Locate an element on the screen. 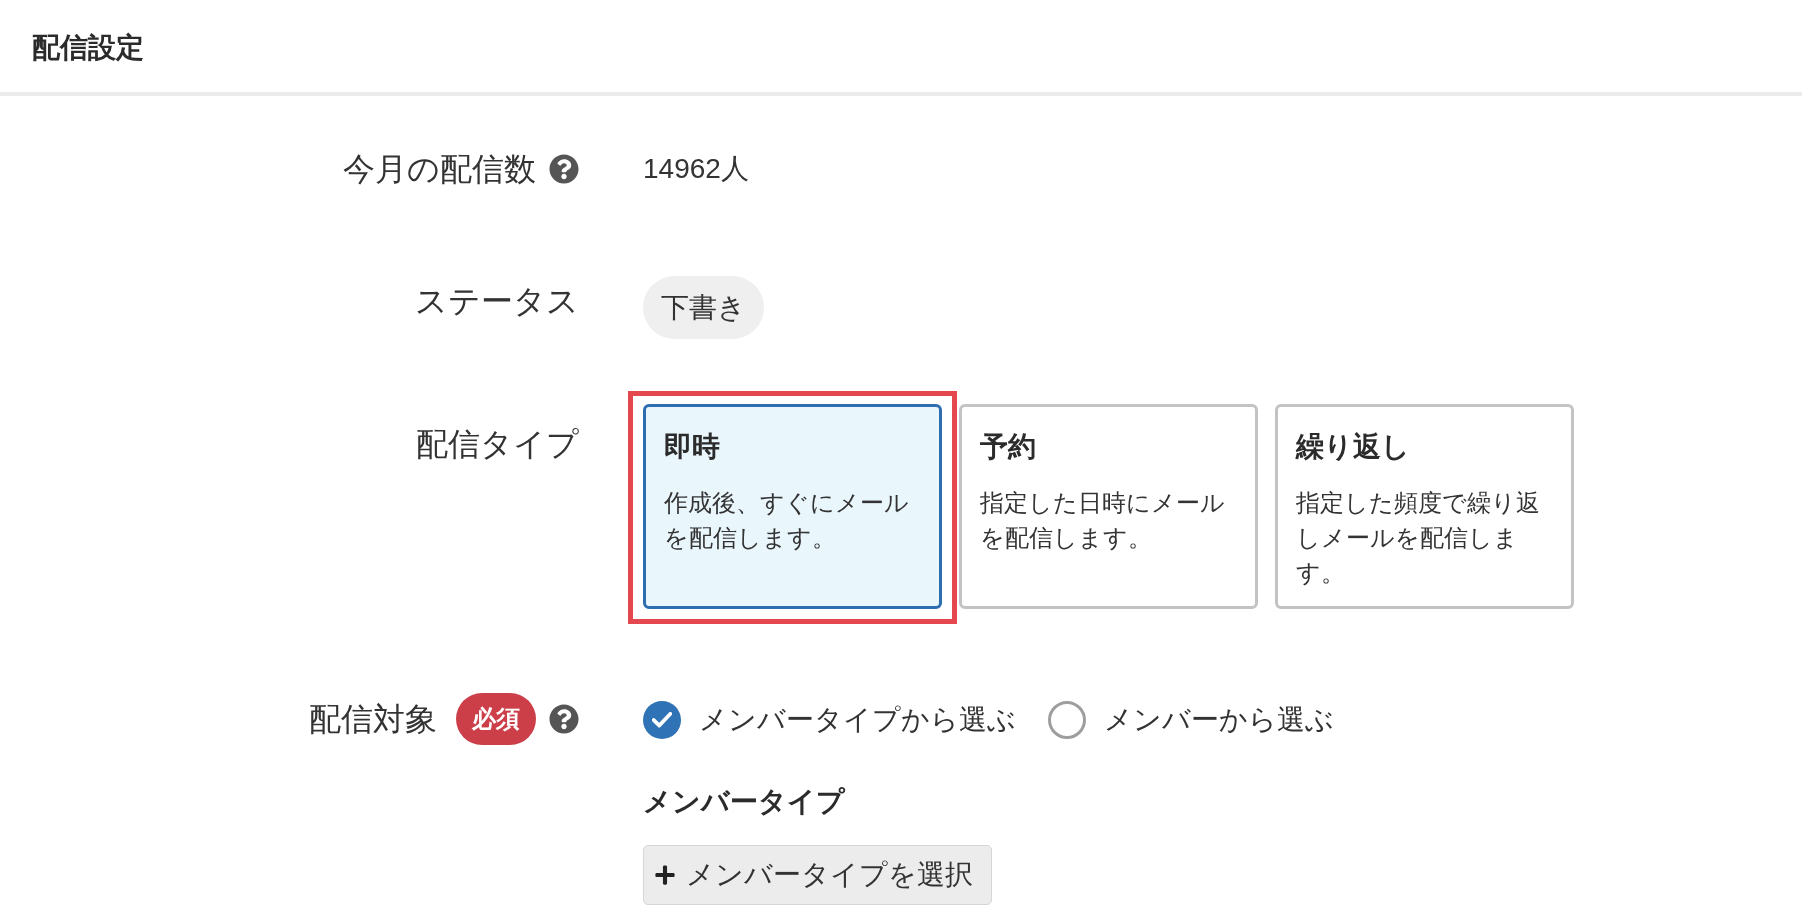  delivery-type-card: 予約 指定した日時にメールを配信します。 is located at coordinates (1108, 506).